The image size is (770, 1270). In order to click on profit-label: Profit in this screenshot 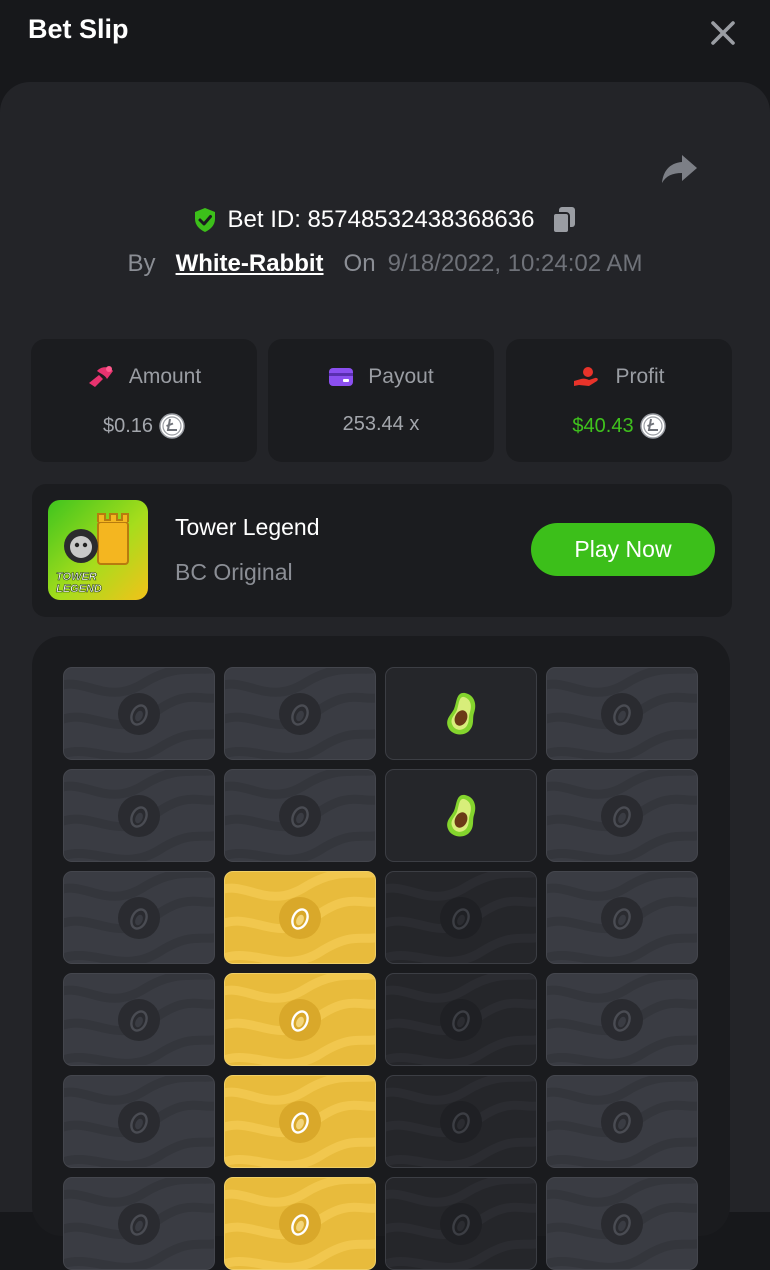, I will do `click(640, 376)`.